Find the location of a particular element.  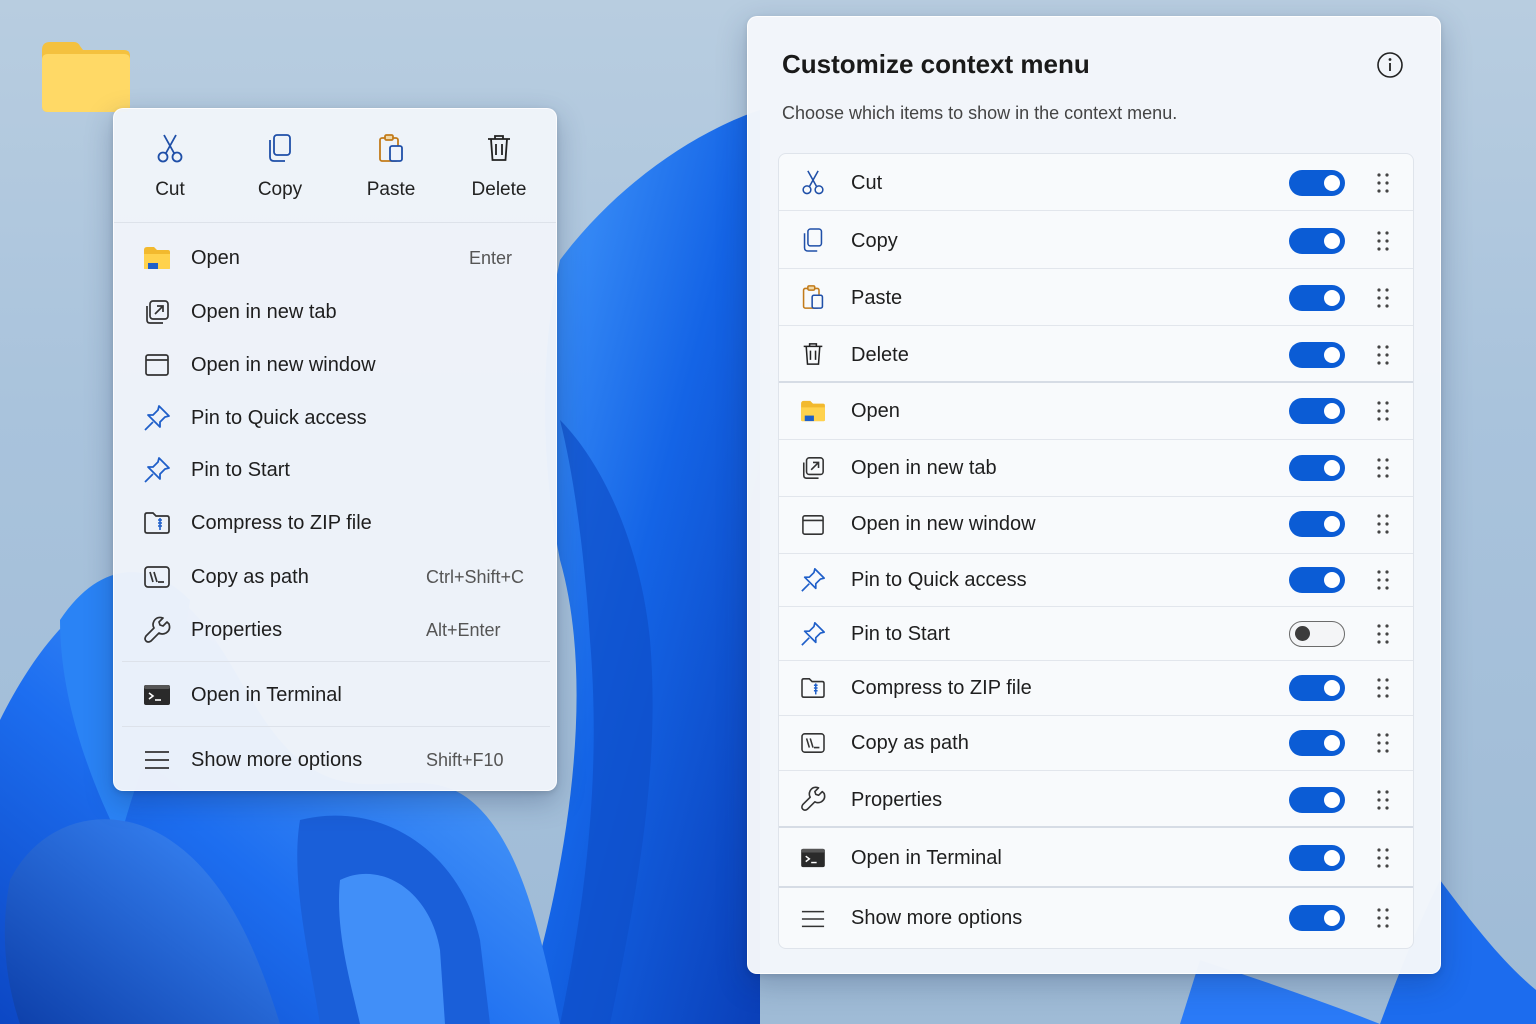

item-label: Pin to Quick access is located at coordinates (939, 580).